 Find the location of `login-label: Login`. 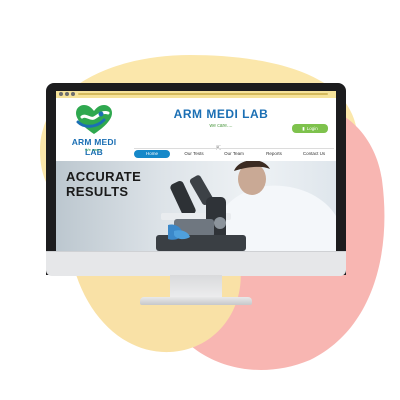

login-label: Login is located at coordinates (312, 128).